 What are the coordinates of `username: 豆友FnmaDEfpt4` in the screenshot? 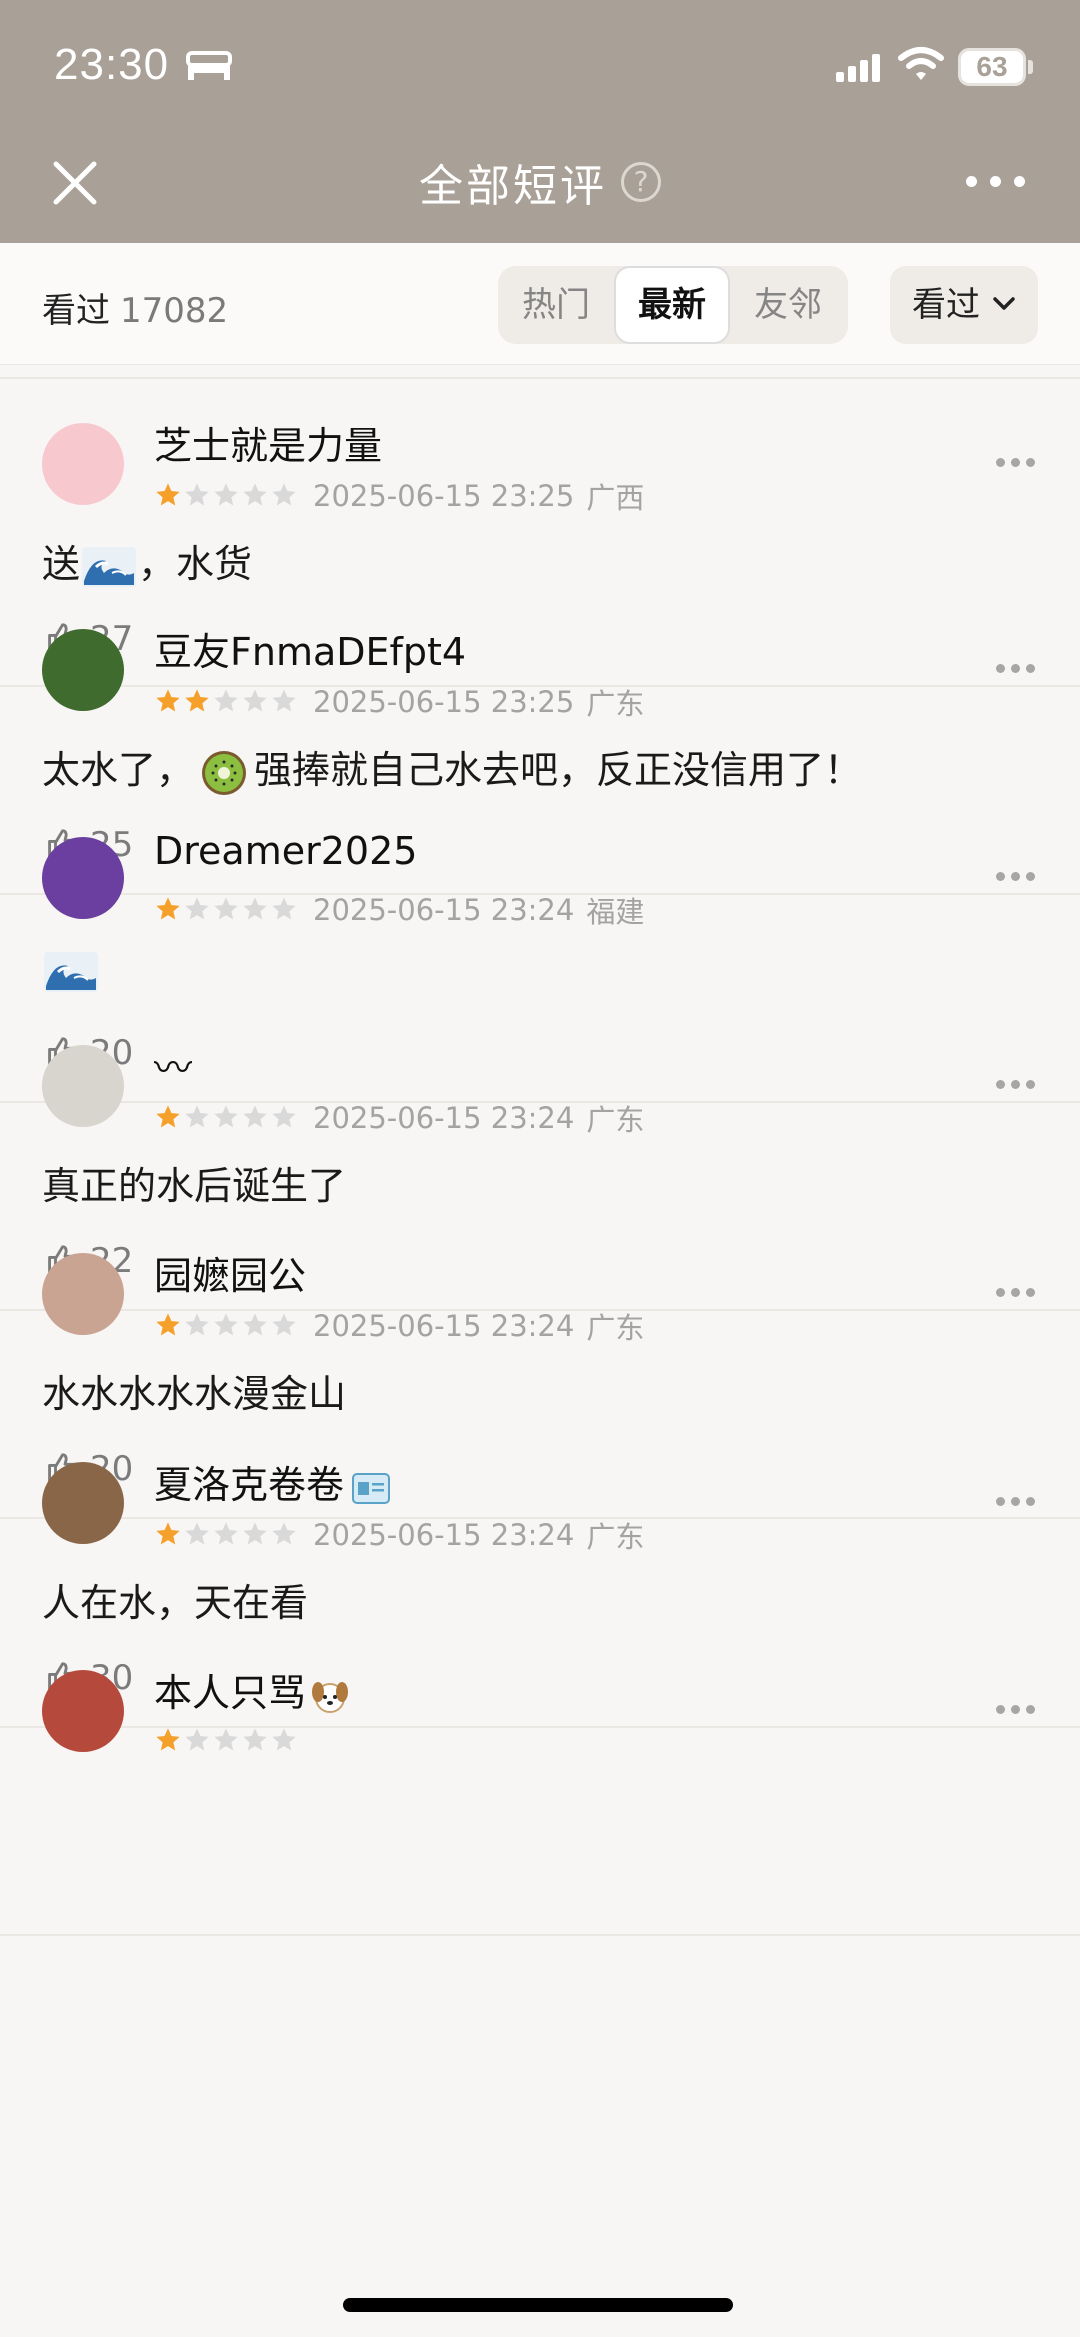 It's located at (310, 648).